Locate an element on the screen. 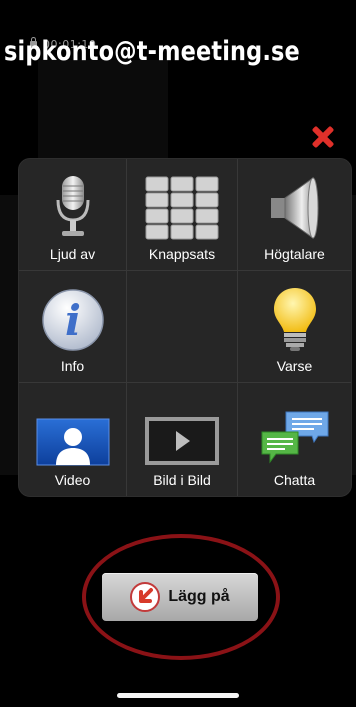  hangup-button: Lägg på is located at coordinates (180, 597).